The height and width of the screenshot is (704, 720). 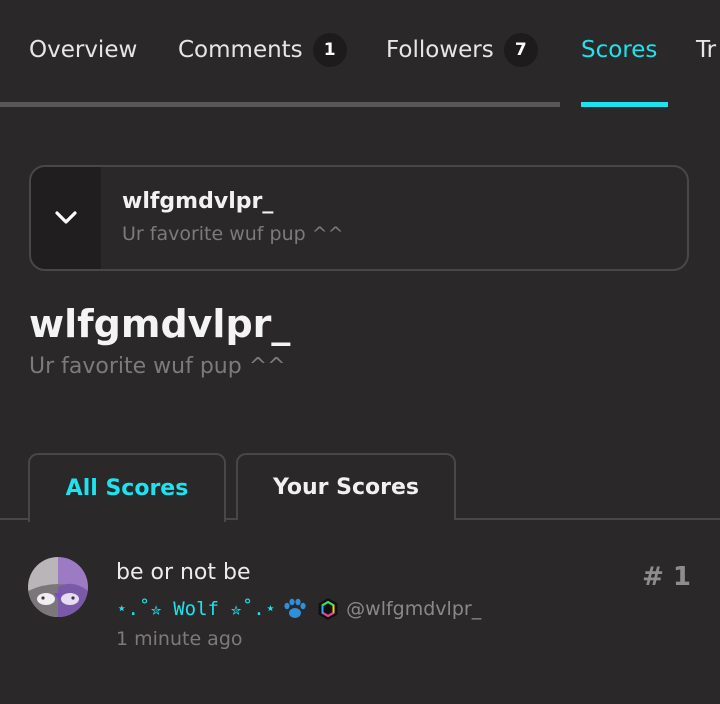 What do you see at coordinates (359, 218) in the screenshot?
I see `collapsible-header-card: wlfgmdvlpr_ Ur favorite wuf pup ^^` at bounding box center [359, 218].